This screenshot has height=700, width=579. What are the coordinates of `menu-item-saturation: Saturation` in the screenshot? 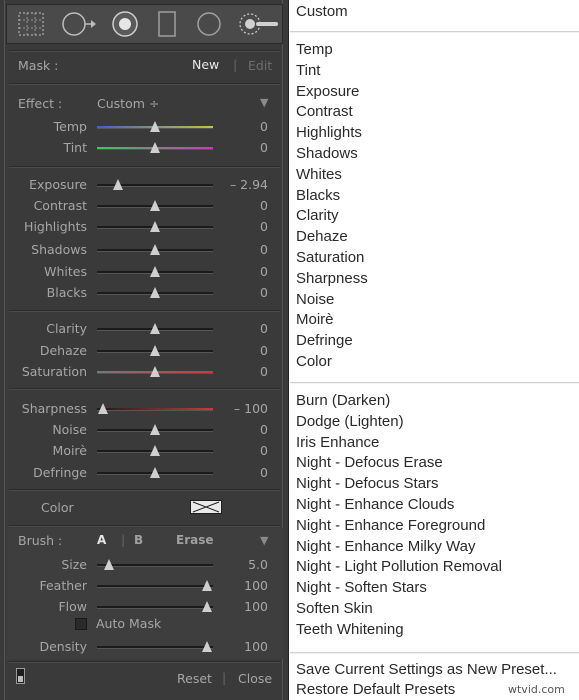 It's located at (330, 258).